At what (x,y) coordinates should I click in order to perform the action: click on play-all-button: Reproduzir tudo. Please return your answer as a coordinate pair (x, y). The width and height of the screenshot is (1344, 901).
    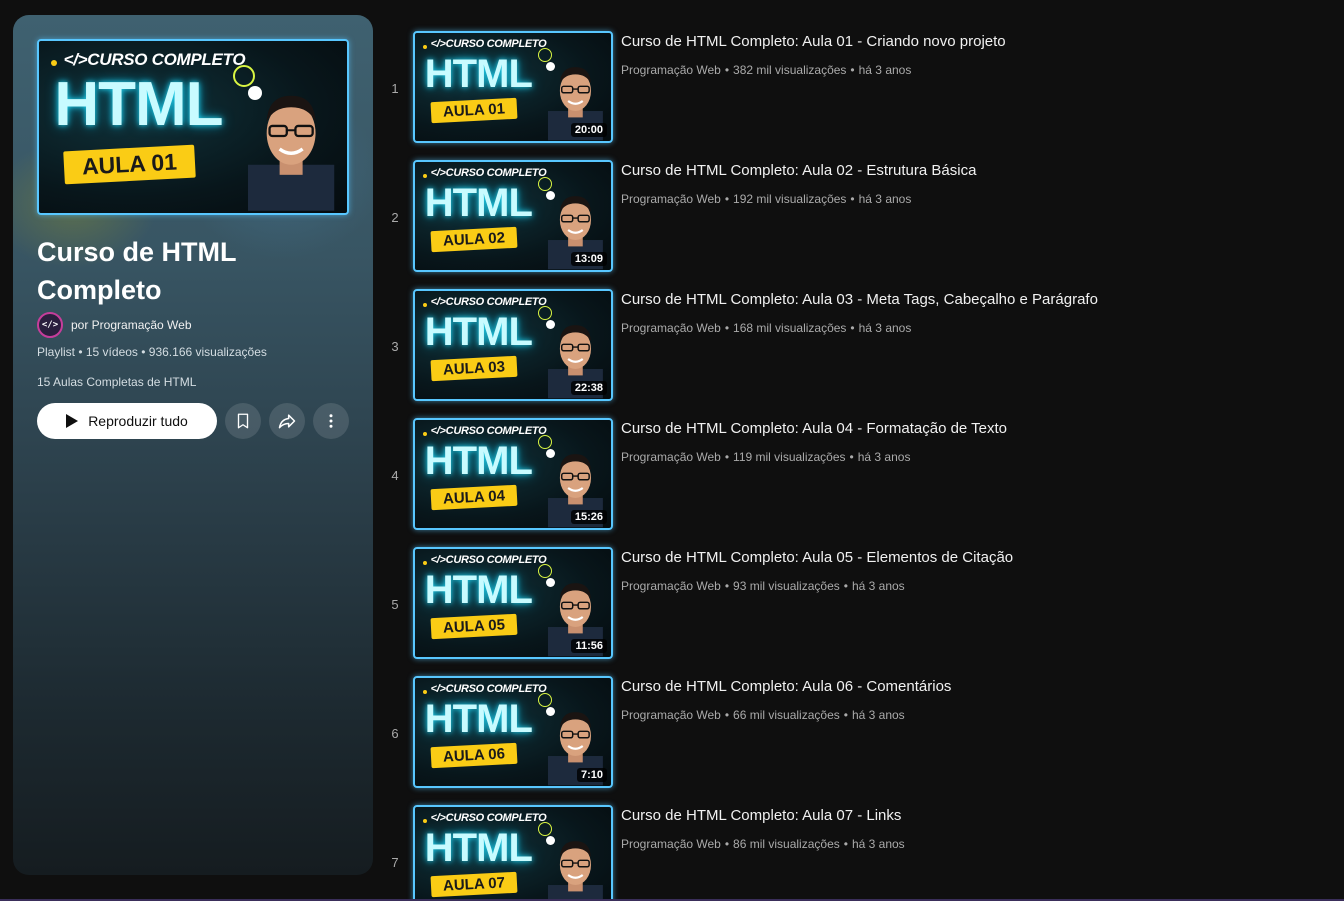
    Looking at the image, I should click on (127, 421).